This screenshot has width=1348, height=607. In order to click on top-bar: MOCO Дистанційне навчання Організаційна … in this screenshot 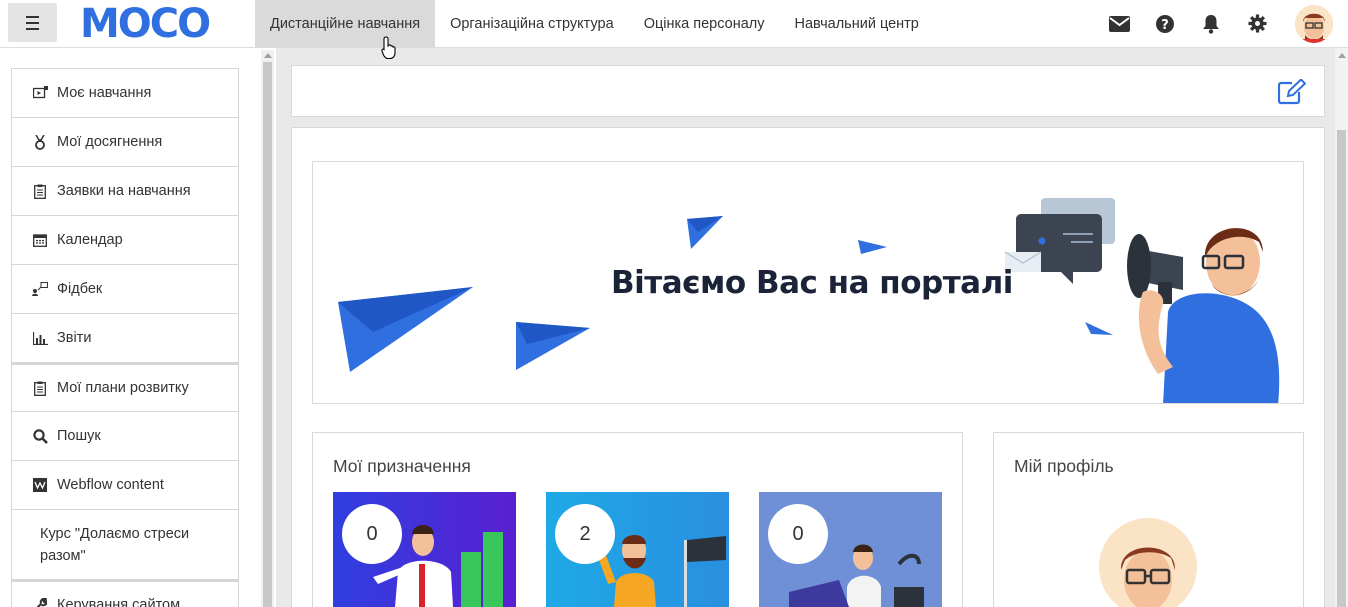, I will do `click(674, 24)`.